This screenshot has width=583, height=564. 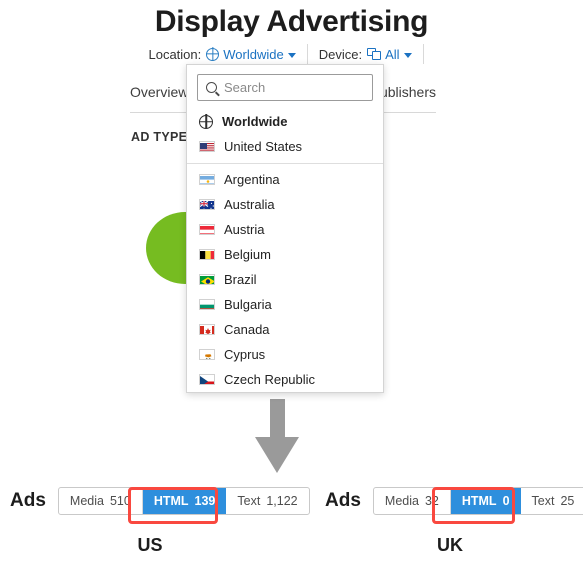 What do you see at coordinates (374, 54) in the screenshot?
I see `devices-icon` at bounding box center [374, 54].